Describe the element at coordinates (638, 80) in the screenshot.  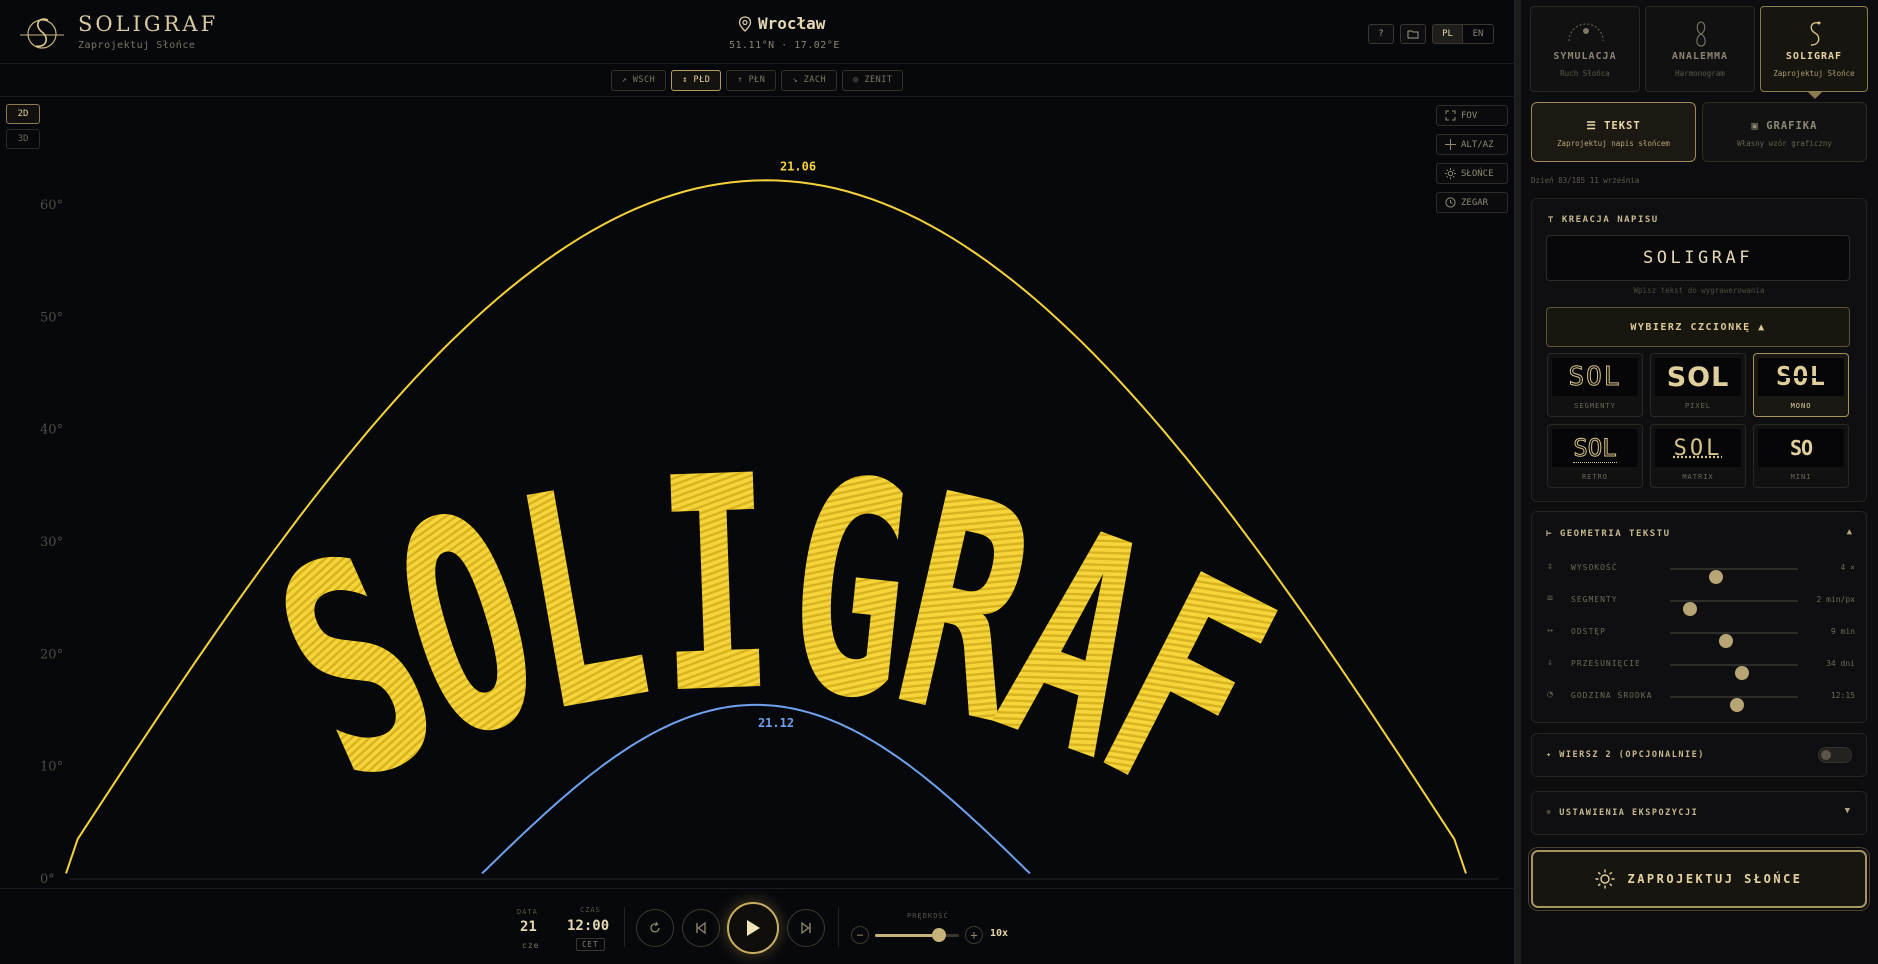
I see `direction-east-button: ↗ WSCH` at that location.